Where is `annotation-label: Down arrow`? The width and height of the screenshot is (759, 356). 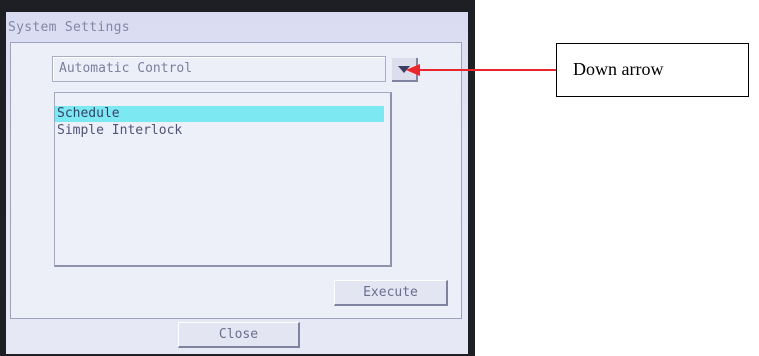 annotation-label: Down arrow is located at coordinates (618, 69).